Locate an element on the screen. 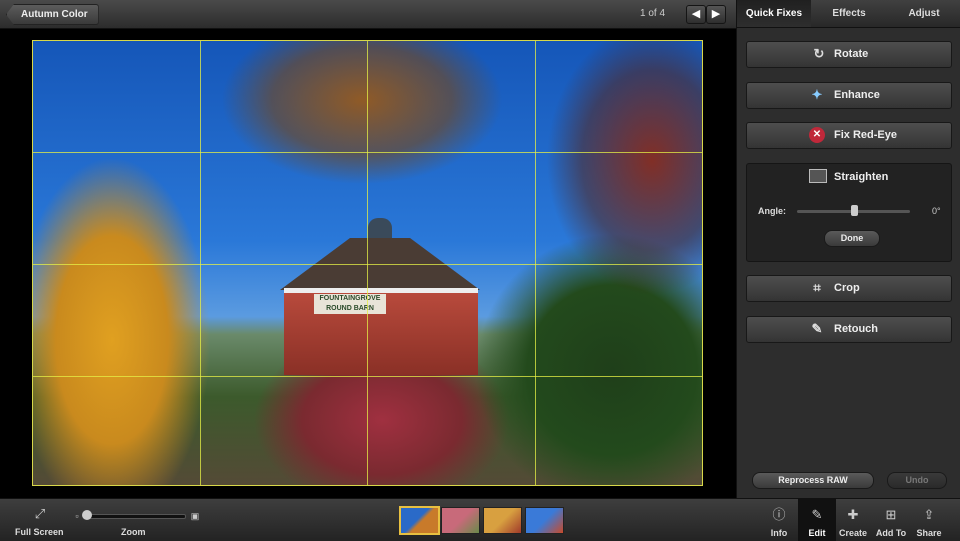  share-label: Share is located at coordinates (929, 533).